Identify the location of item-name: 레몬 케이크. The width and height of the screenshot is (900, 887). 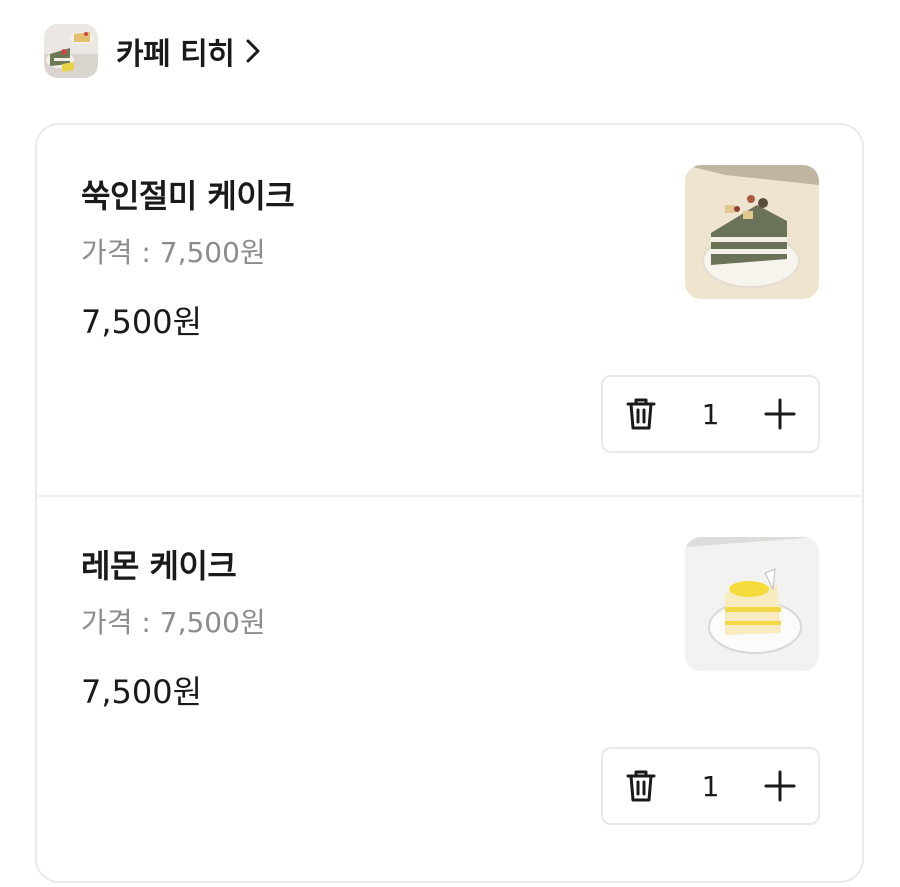
(159, 566).